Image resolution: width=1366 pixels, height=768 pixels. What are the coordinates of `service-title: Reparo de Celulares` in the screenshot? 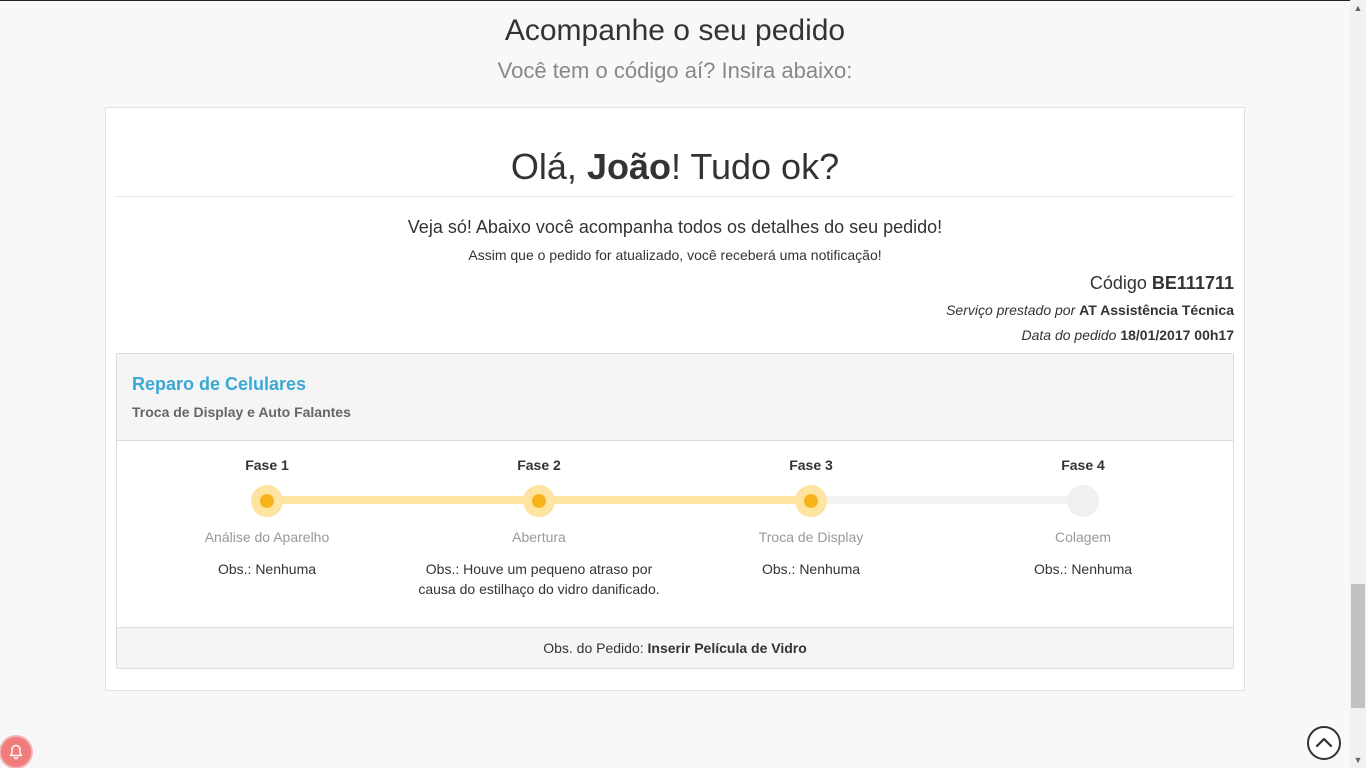 It's located at (219, 384).